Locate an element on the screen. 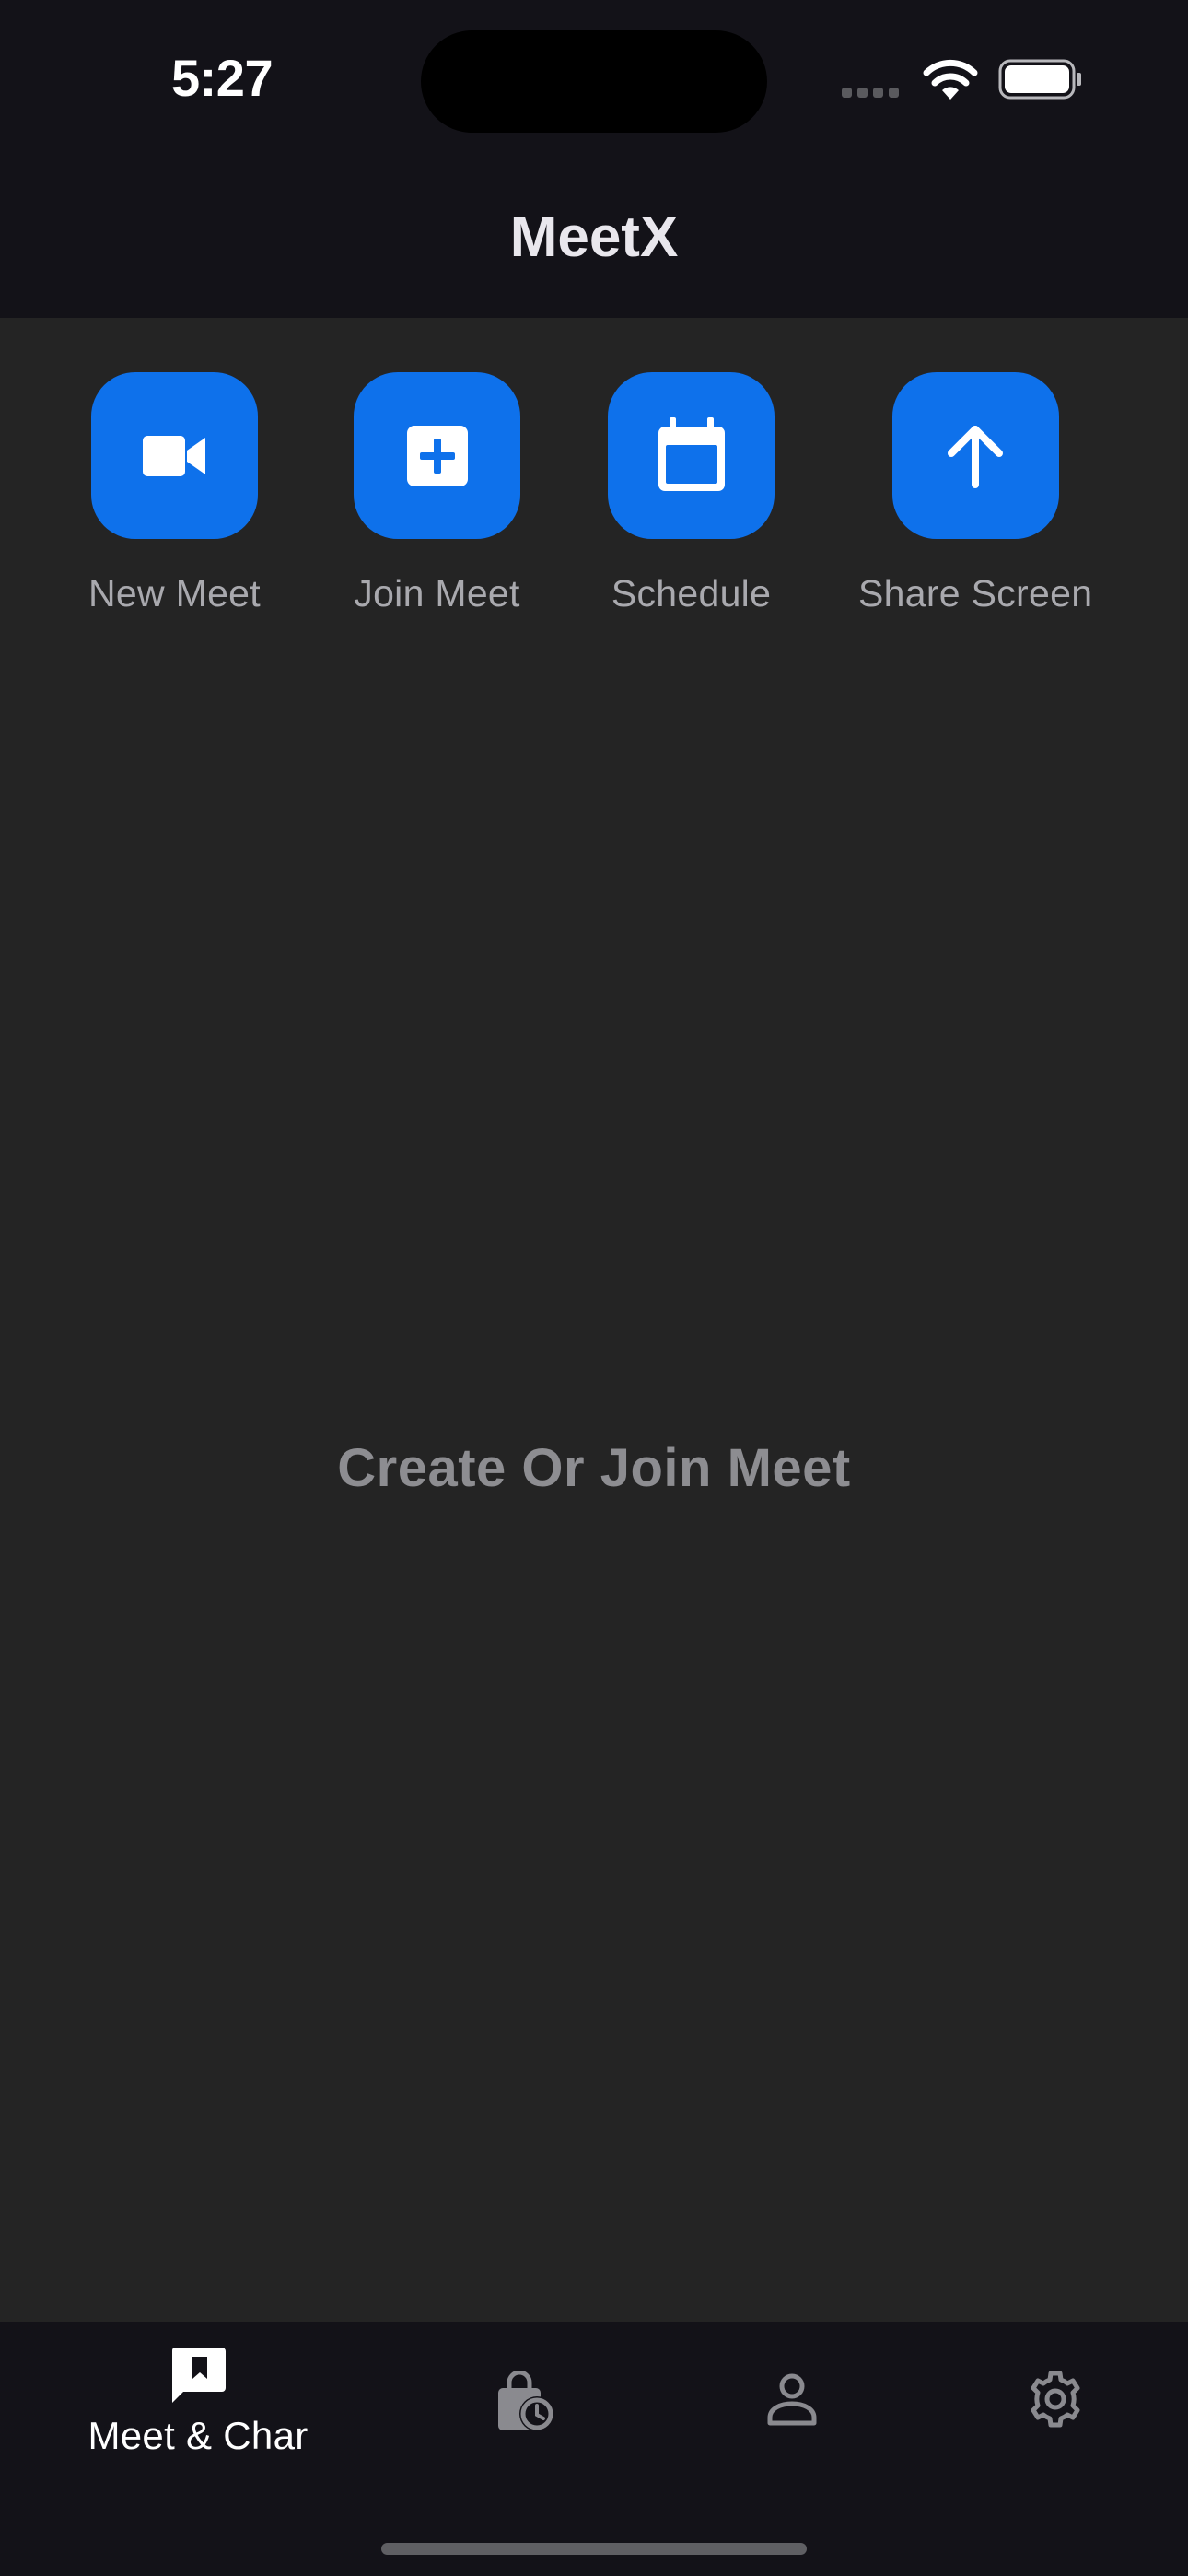 This screenshot has width=1188, height=2576. share-screen-button: Share Screen is located at coordinates (975, 493).